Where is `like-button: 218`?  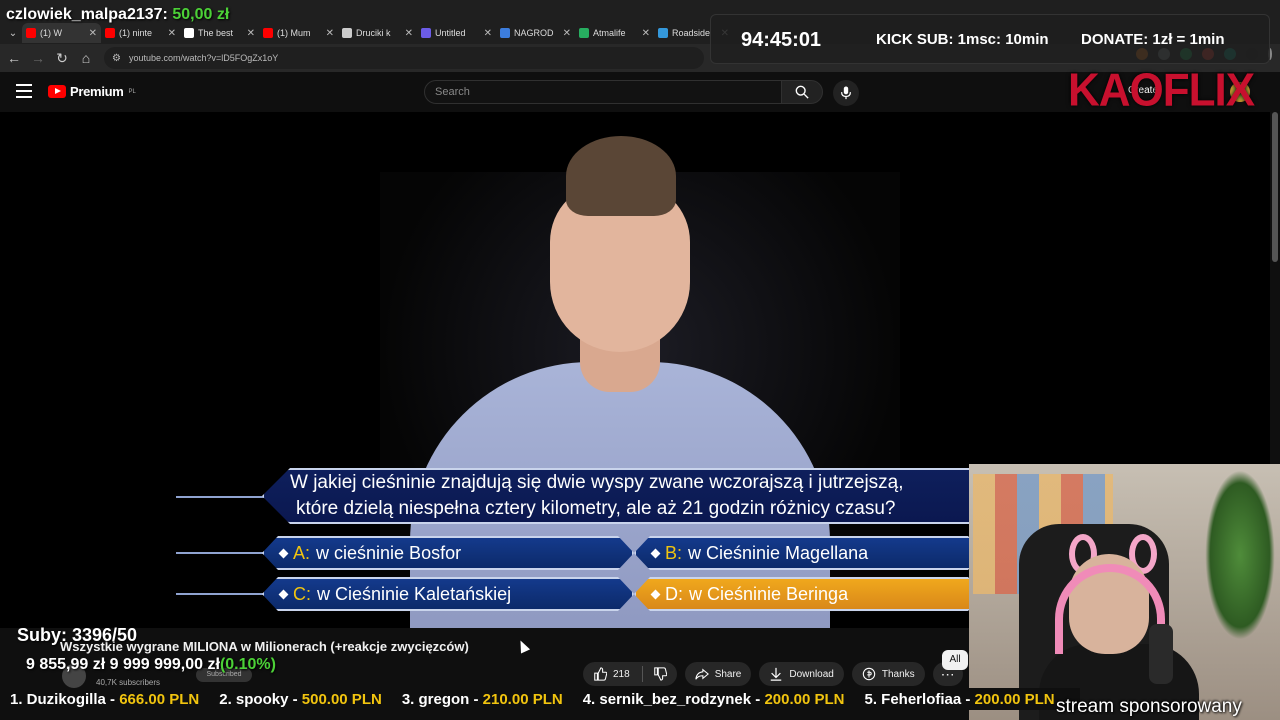
like-button: 218 is located at coordinates (630, 674).